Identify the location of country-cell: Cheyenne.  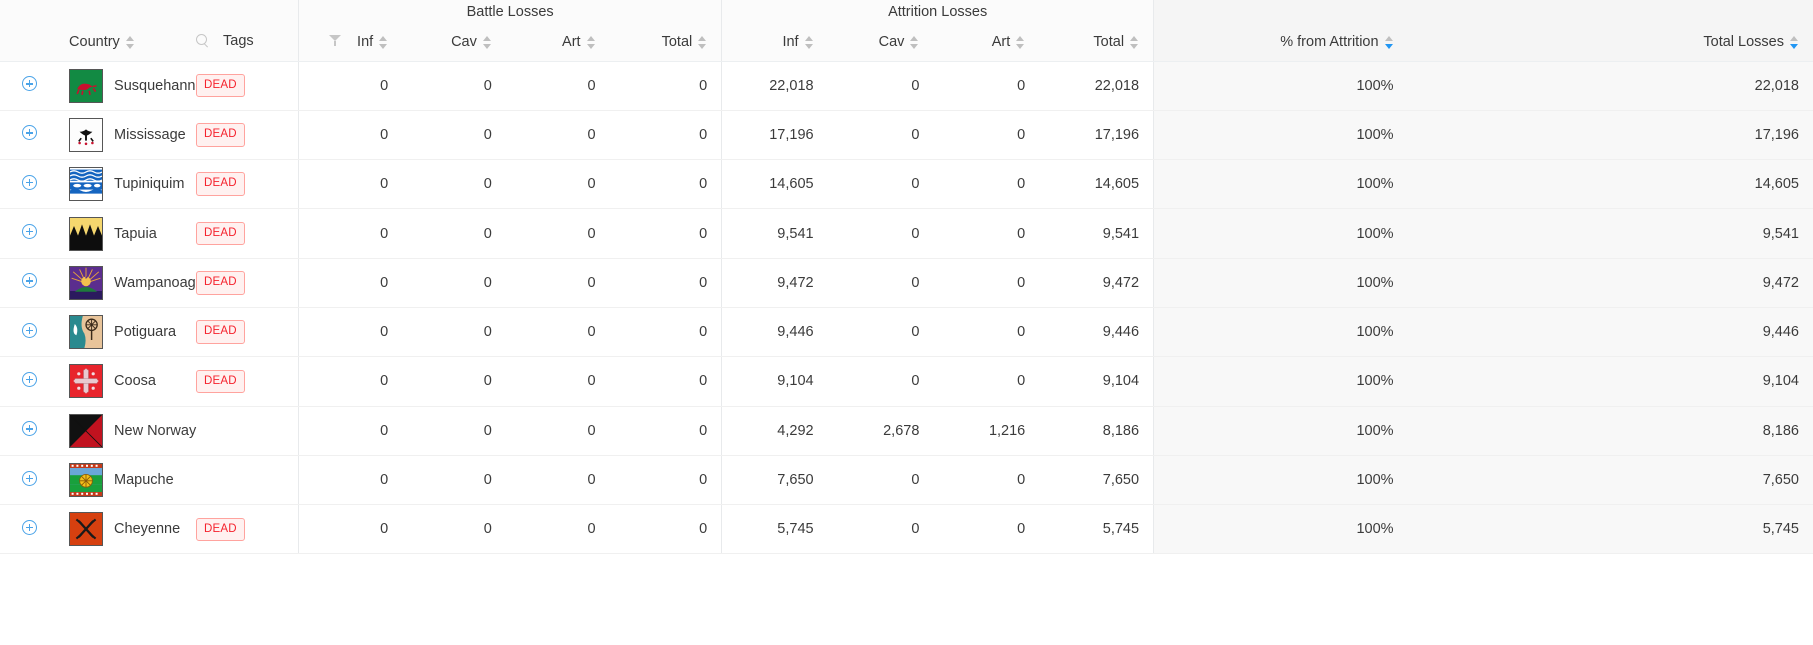
(119, 529).